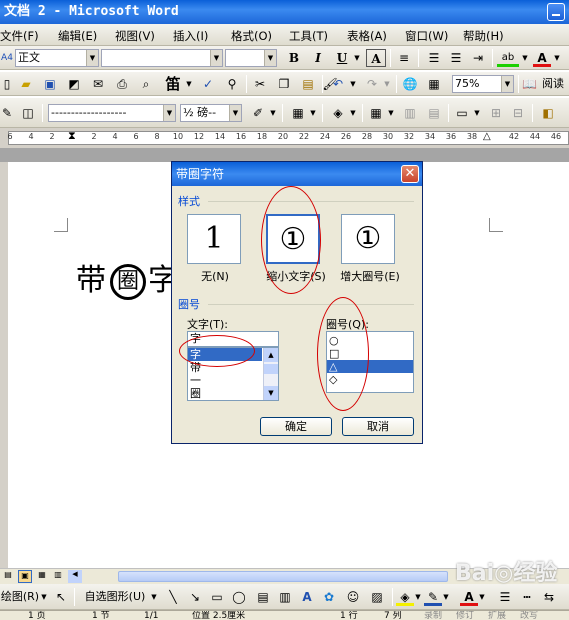  Describe the element at coordinates (162, 58) in the screenshot. I see `font-combo: ▼` at that location.